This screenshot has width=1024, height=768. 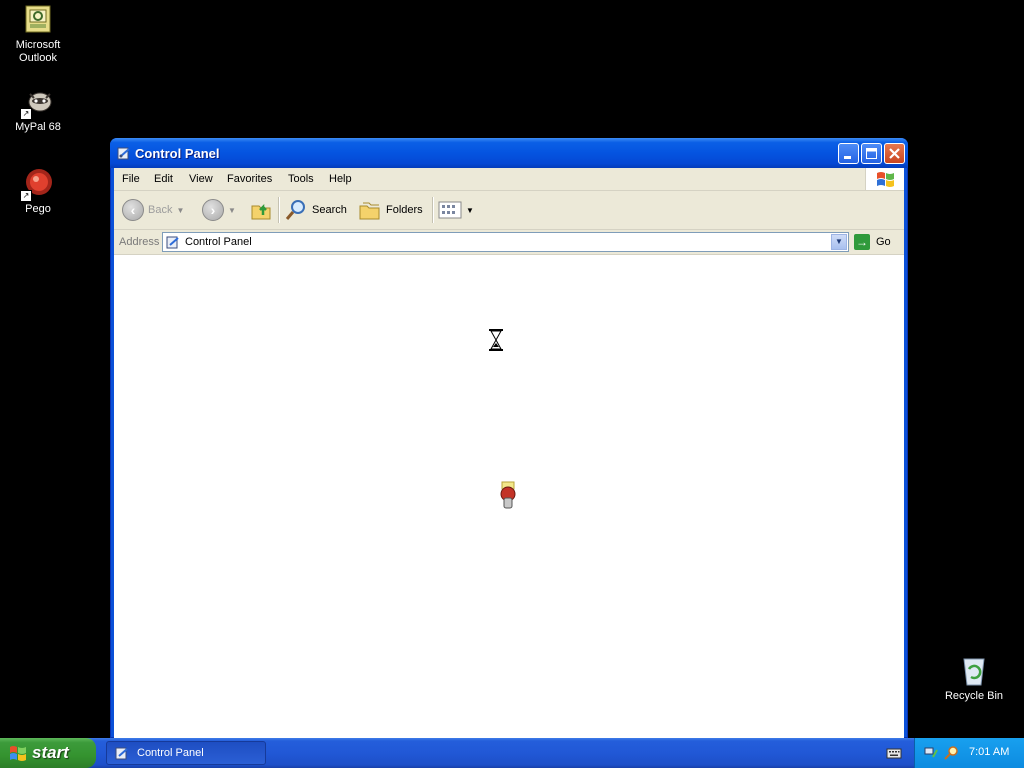 What do you see at coordinates (509, 153) in the screenshot?
I see `window-titlebar: Control Panel` at bounding box center [509, 153].